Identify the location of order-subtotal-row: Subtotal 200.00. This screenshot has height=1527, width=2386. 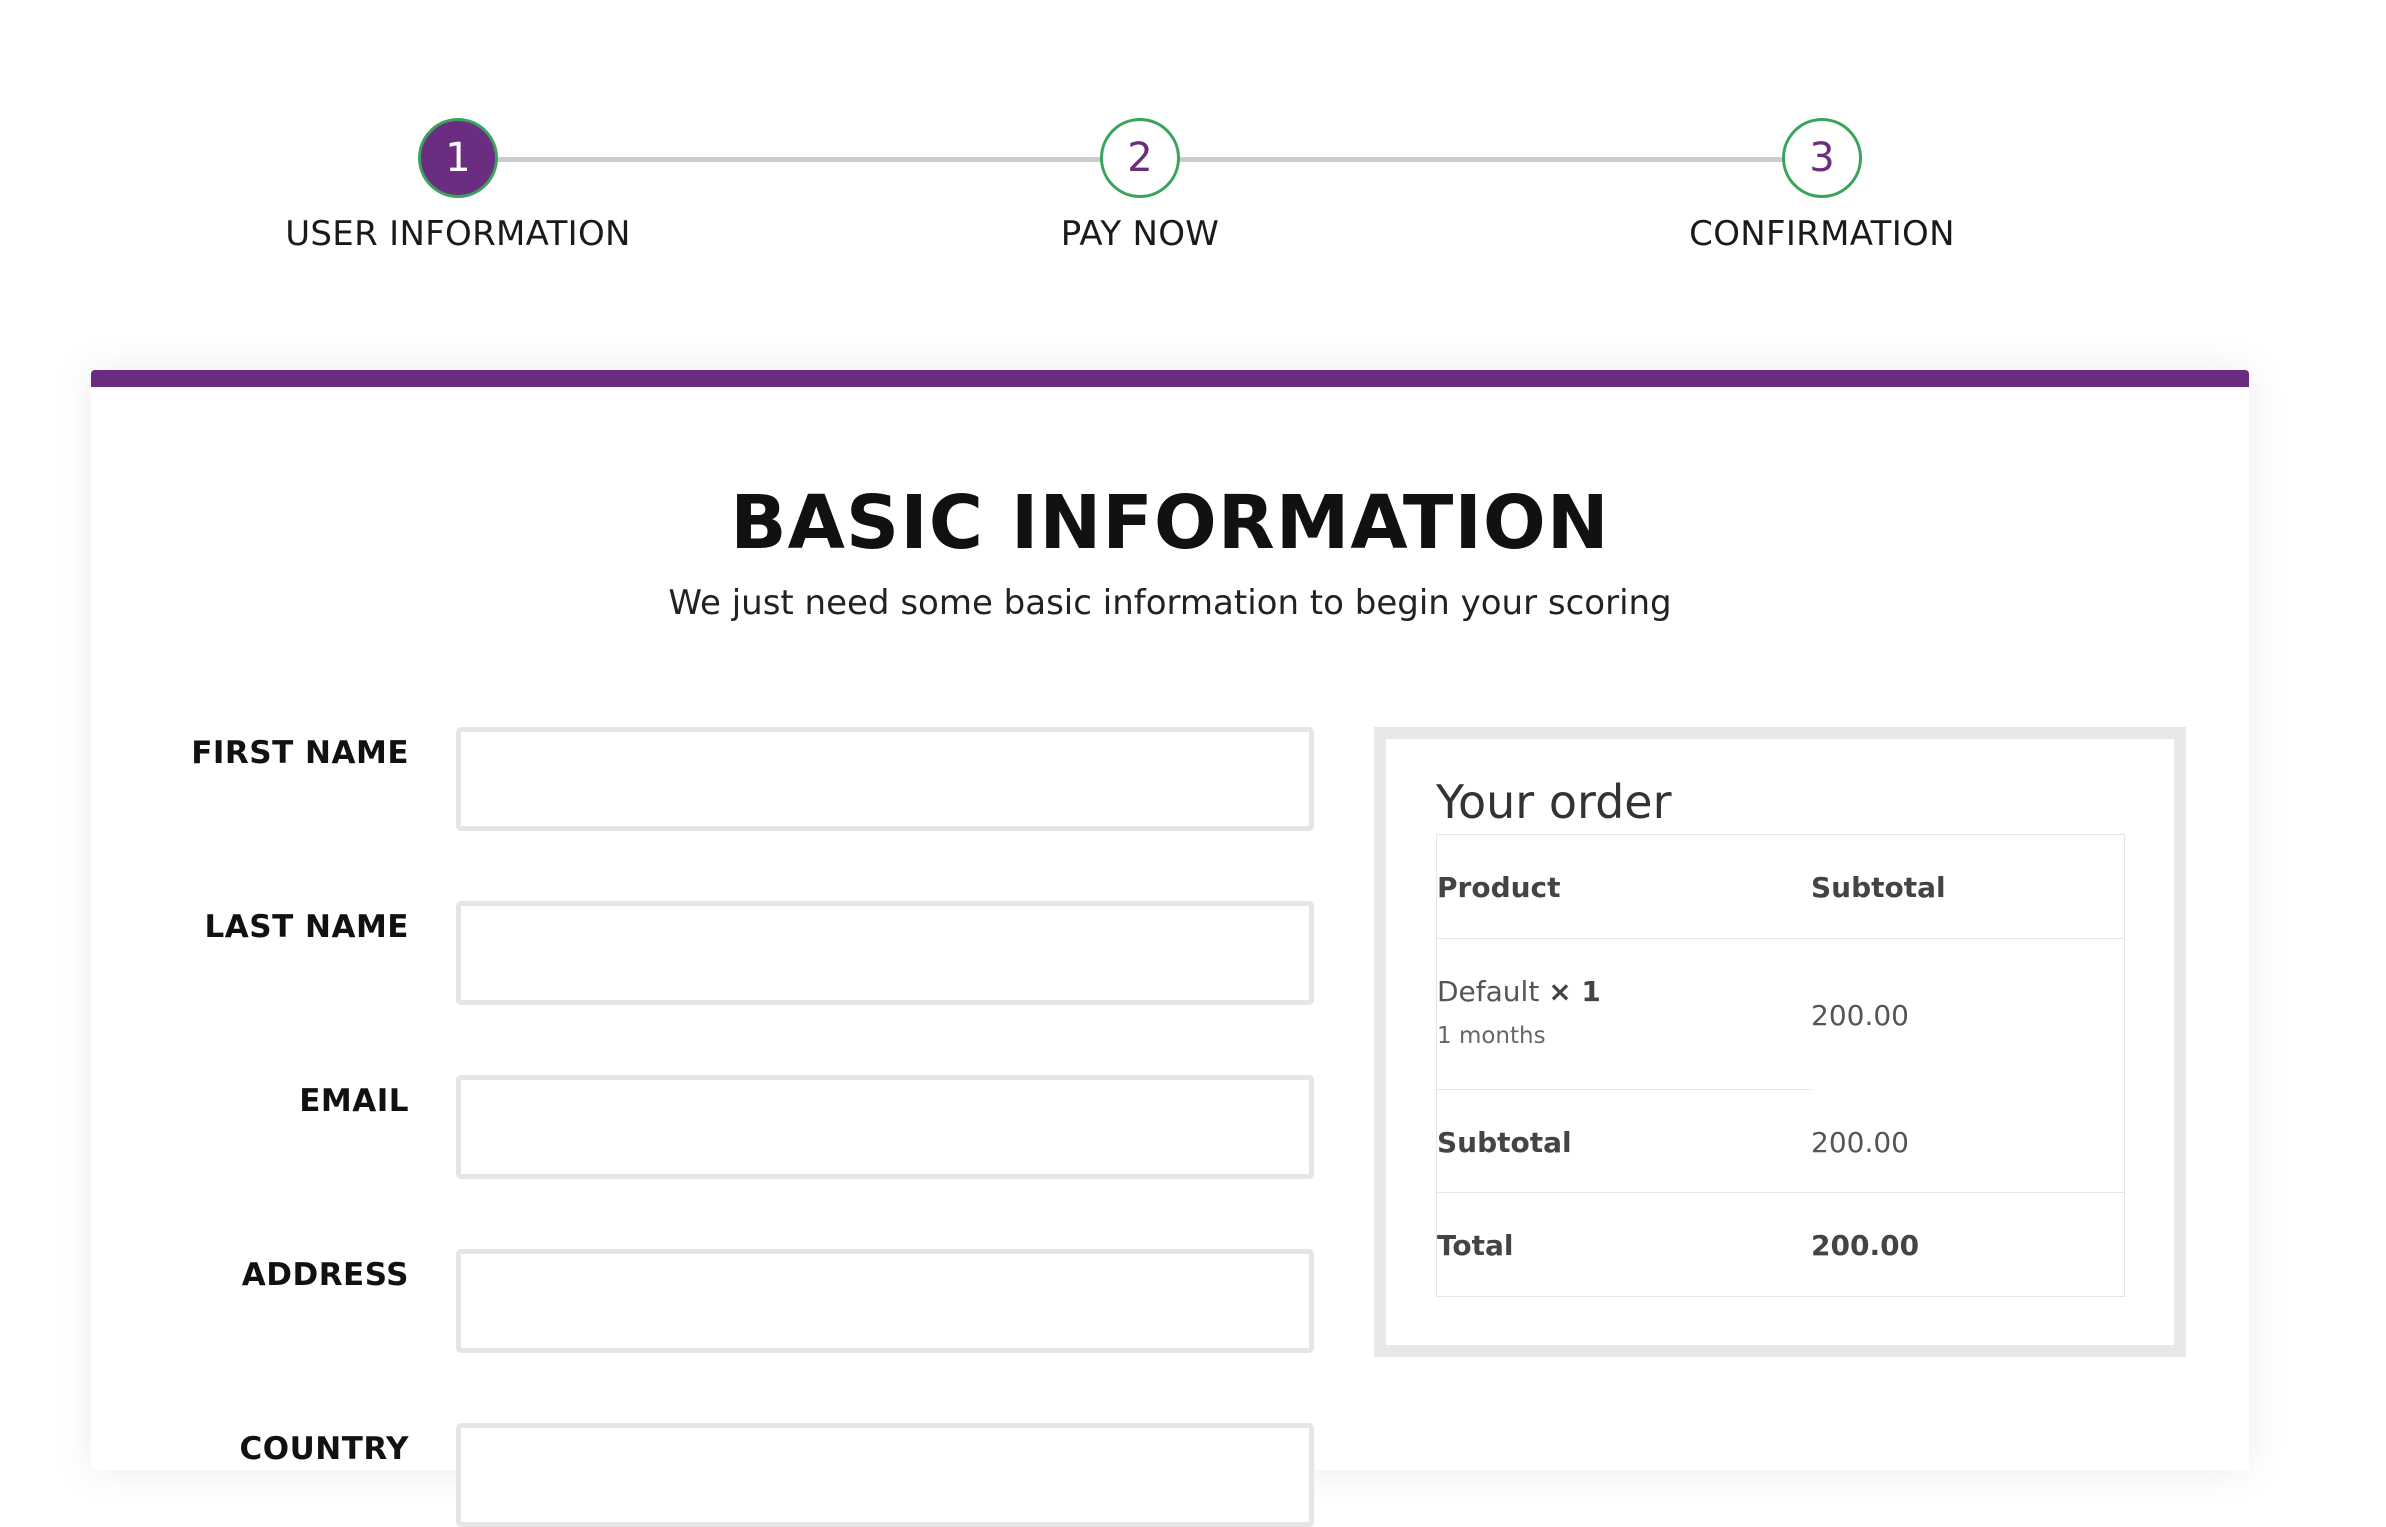
(1780, 1141).